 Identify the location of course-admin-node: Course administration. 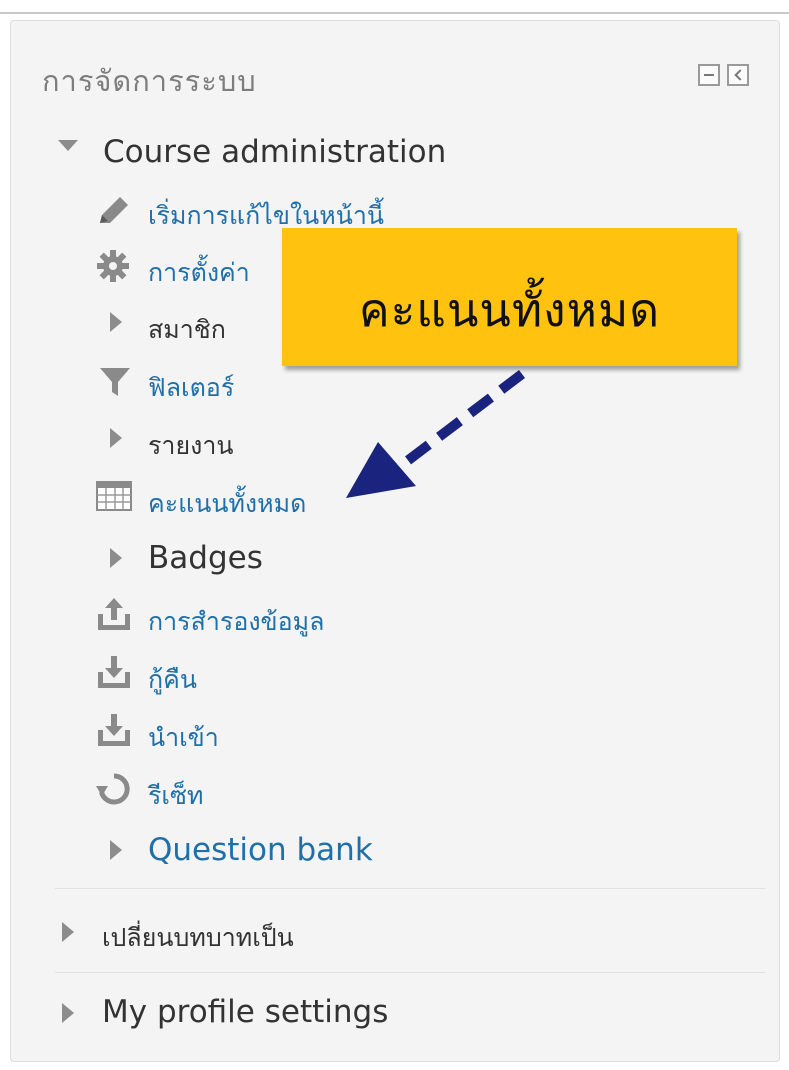
(274, 152).